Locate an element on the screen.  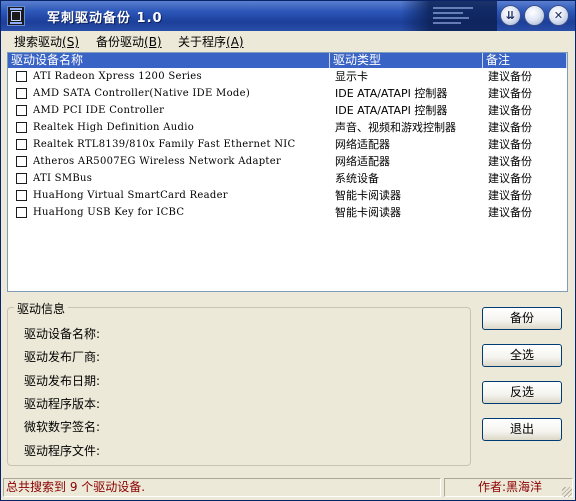
status-author: 作者:黑海洋 is located at coordinates (508, 487).